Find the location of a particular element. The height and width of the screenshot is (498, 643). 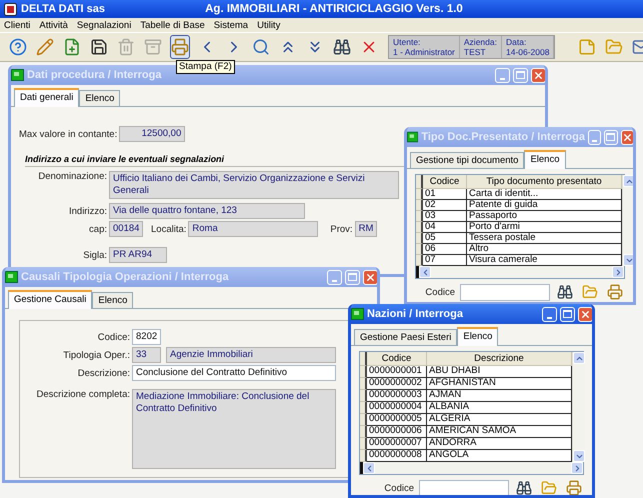

window-title: Causali Tipologia Operazioni / Interroga is located at coordinates (125, 277).